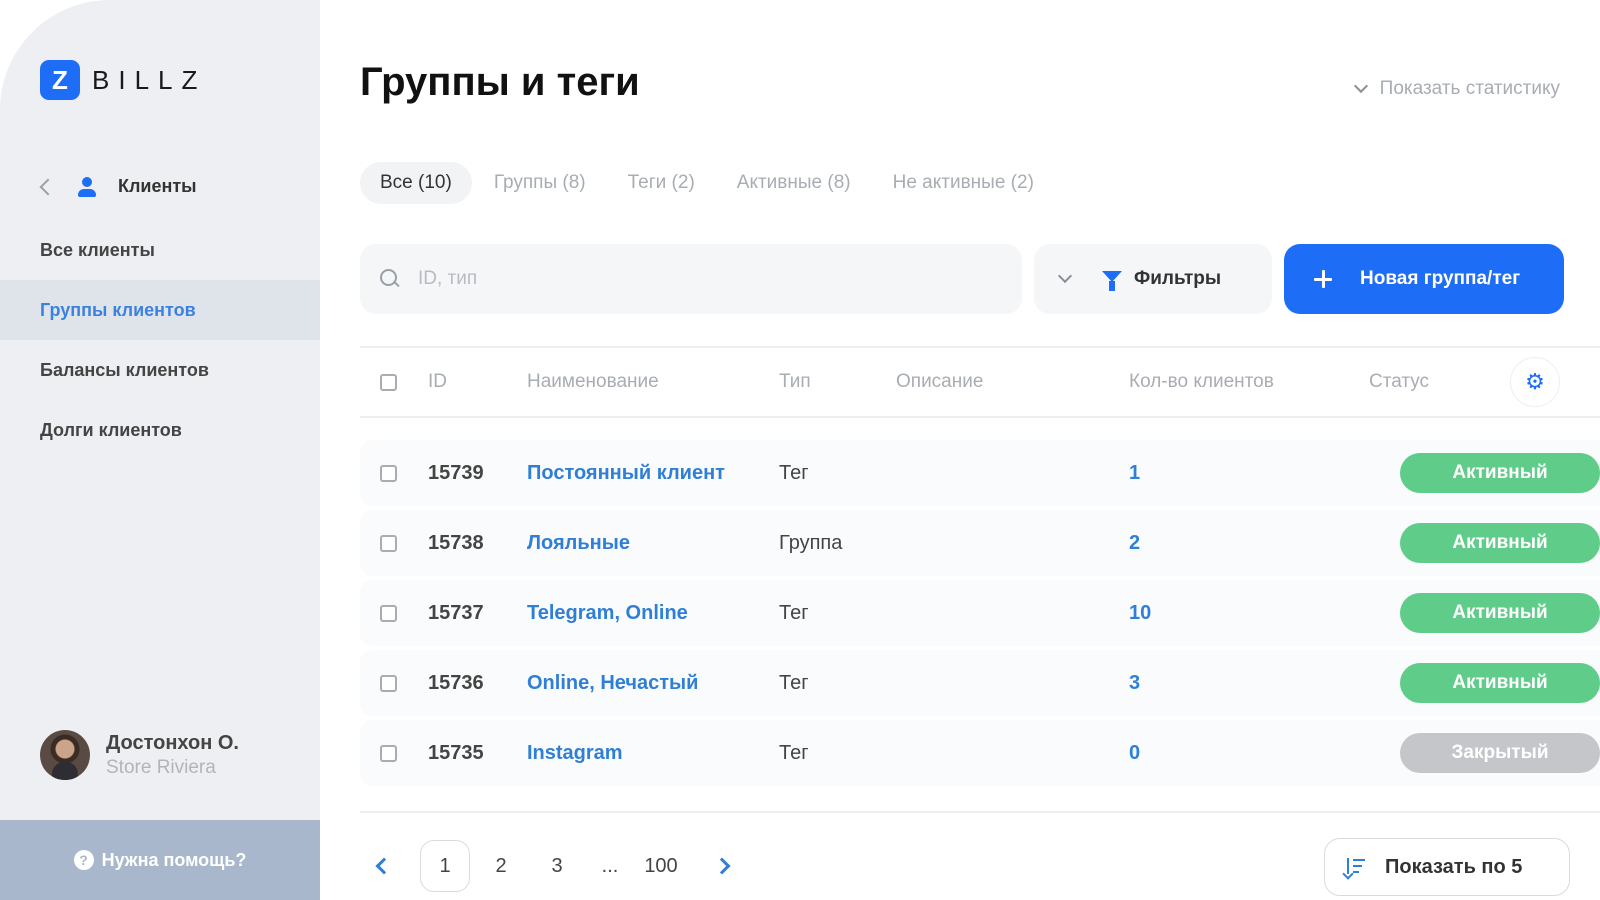 The image size is (1600, 900). I want to click on show-statistics-toggle: Показать статистику, so click(1456, 89).